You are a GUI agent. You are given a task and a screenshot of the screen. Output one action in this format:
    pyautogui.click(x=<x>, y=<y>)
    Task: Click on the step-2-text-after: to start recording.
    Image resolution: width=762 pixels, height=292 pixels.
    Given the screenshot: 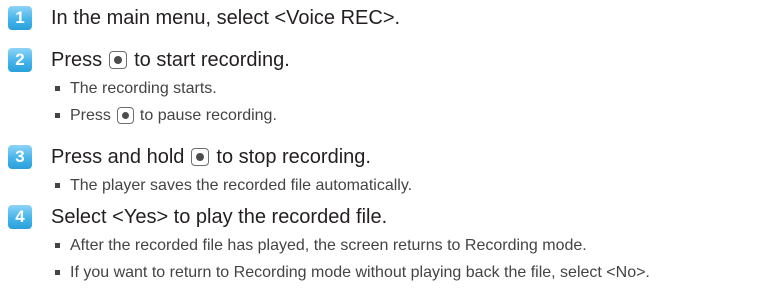 What is the action you would take?
    pyautogui.click(x=212, y=59)
    